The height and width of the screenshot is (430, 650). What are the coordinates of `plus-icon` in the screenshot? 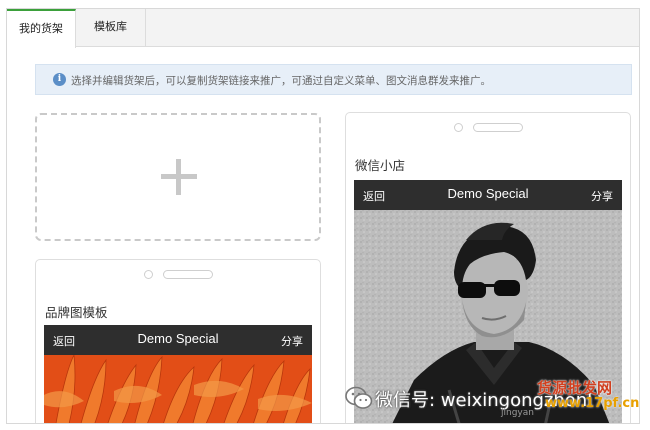 It's located at (179, 177).